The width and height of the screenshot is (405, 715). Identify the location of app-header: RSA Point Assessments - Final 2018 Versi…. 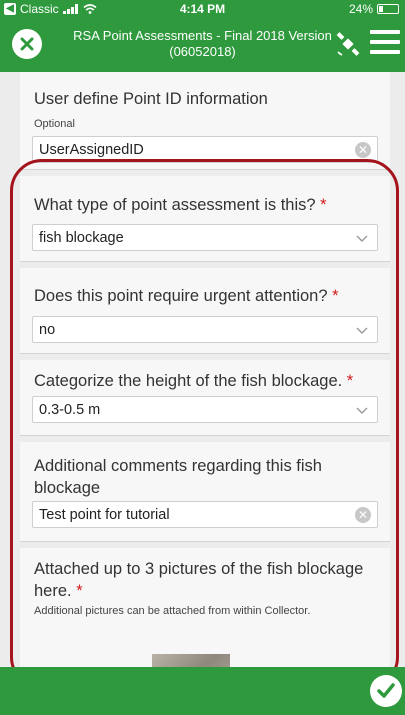
(202, 45).